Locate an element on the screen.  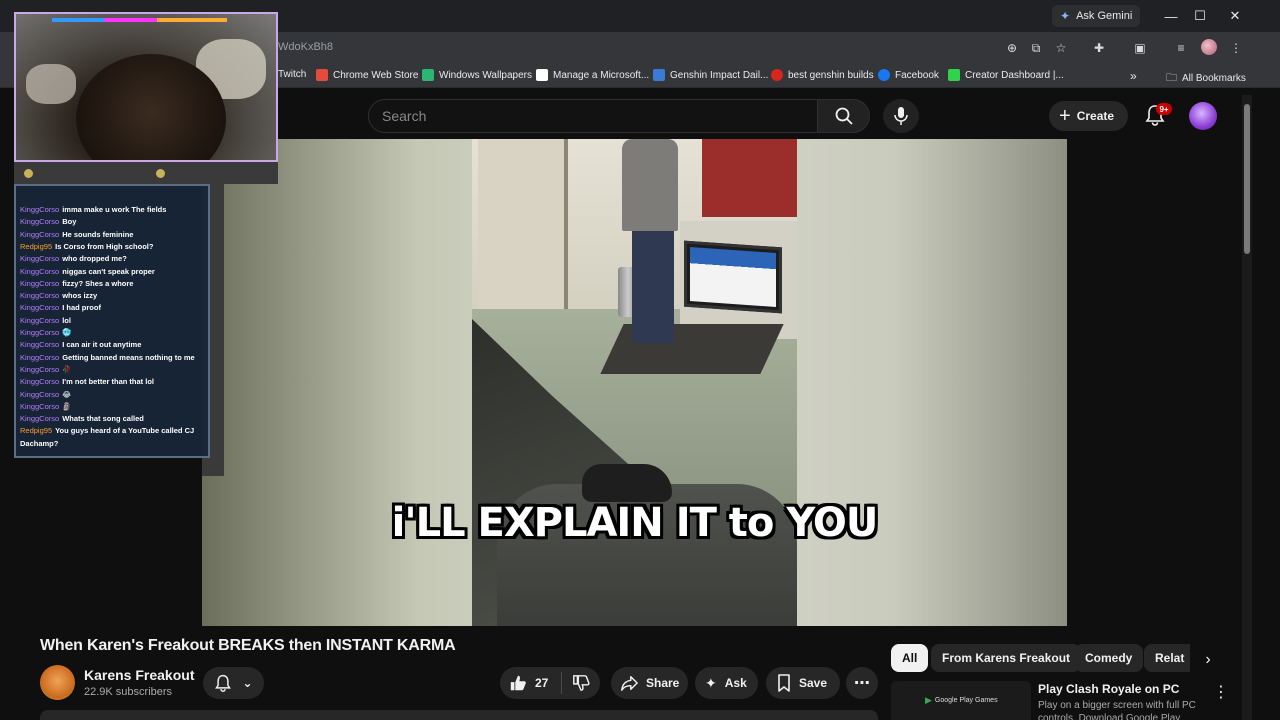
browser-profile-avatar is located at coordinates (1209, 47).